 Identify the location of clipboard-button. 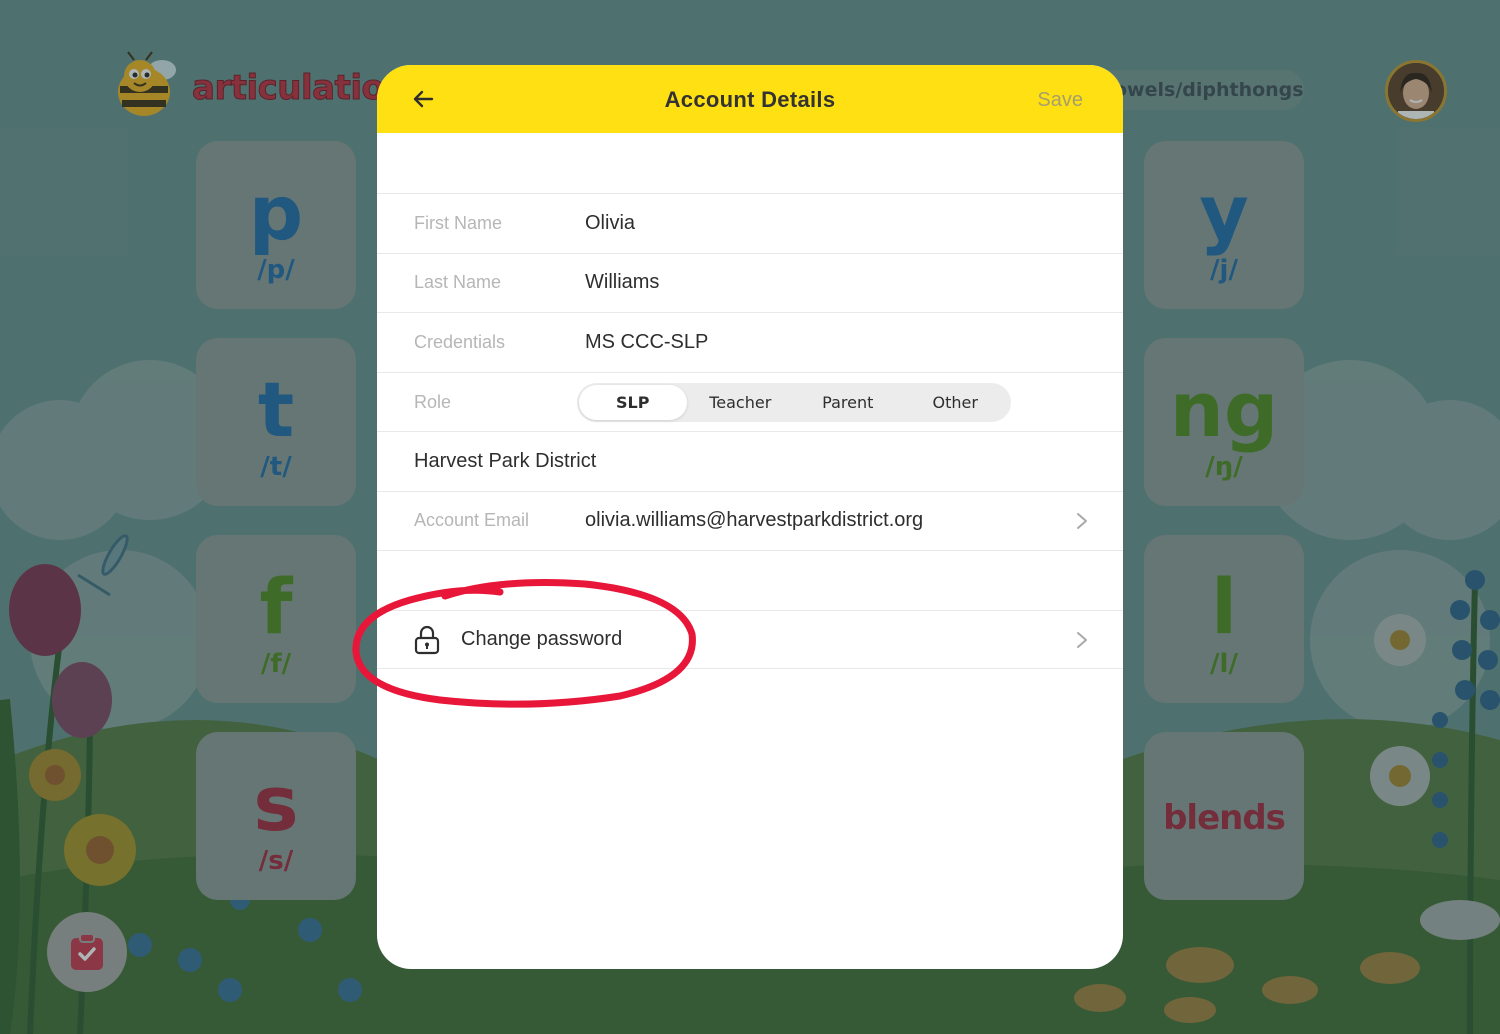
(87, 952).